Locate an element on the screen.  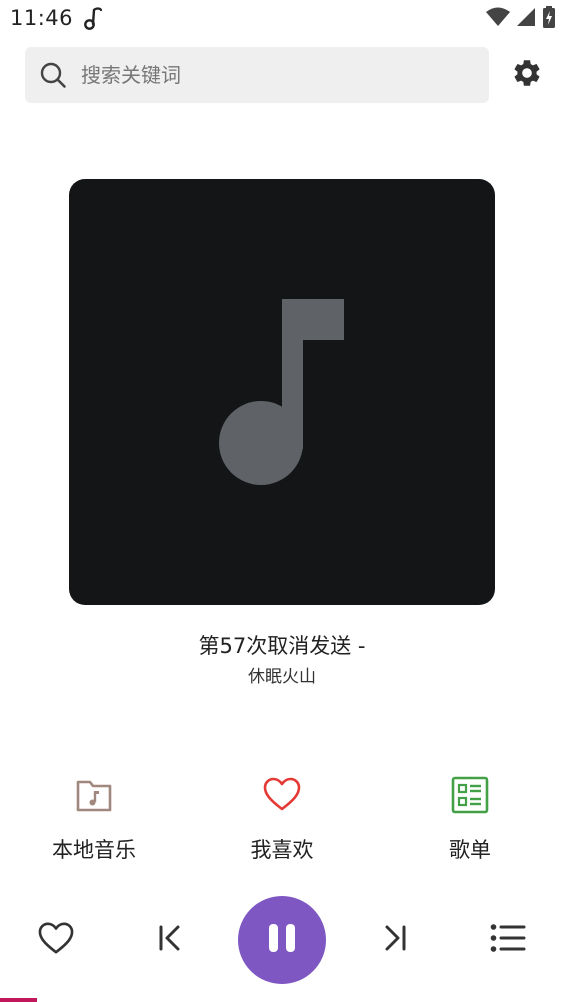
search-box is located at coordinates (257, 75).